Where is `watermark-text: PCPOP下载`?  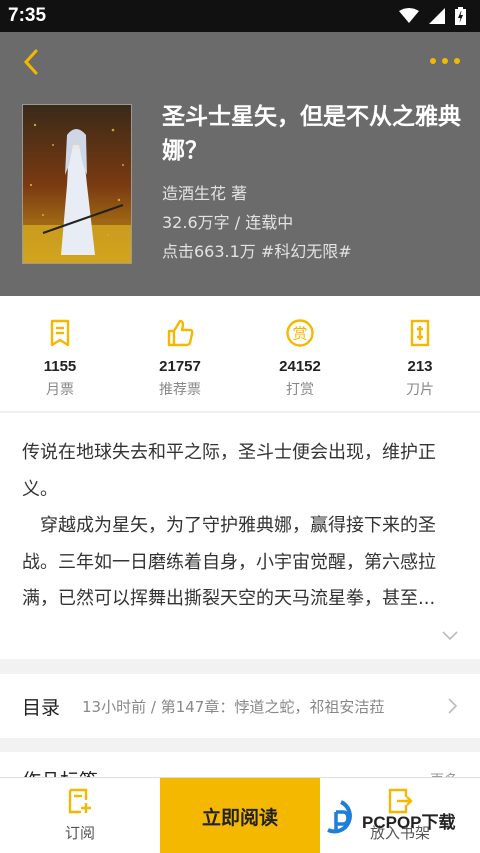
watermark-text: PCPOP下载 is located at coordinates (409, 822).